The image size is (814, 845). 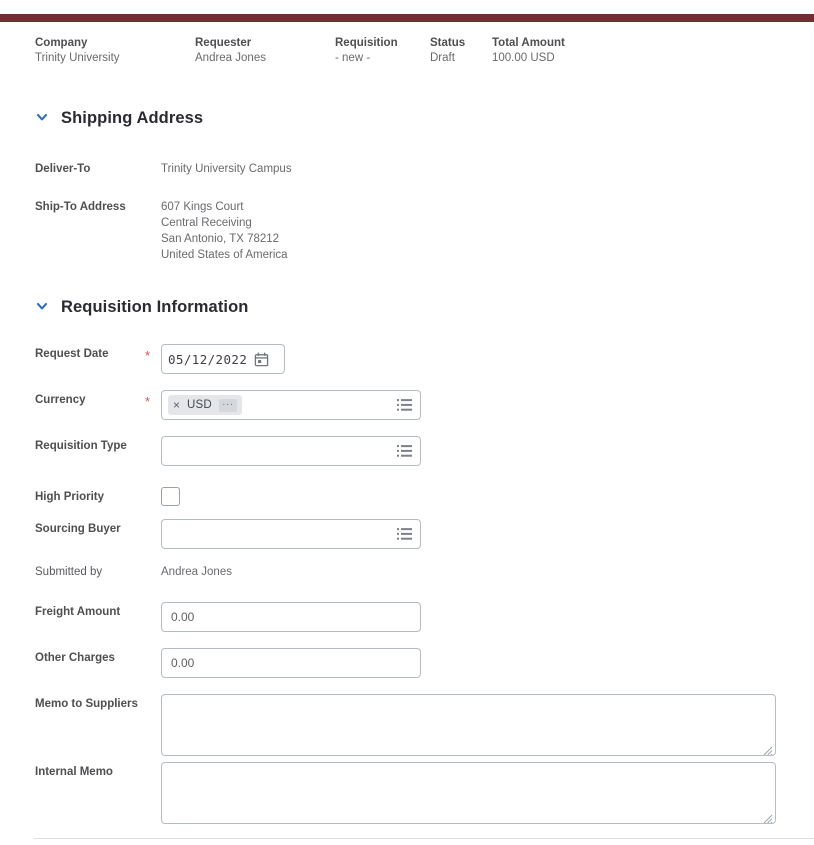 What do you see at coordinates (261, 359) in the screenshot?
I see `calendar-icon` at bounding box center [261, 359].